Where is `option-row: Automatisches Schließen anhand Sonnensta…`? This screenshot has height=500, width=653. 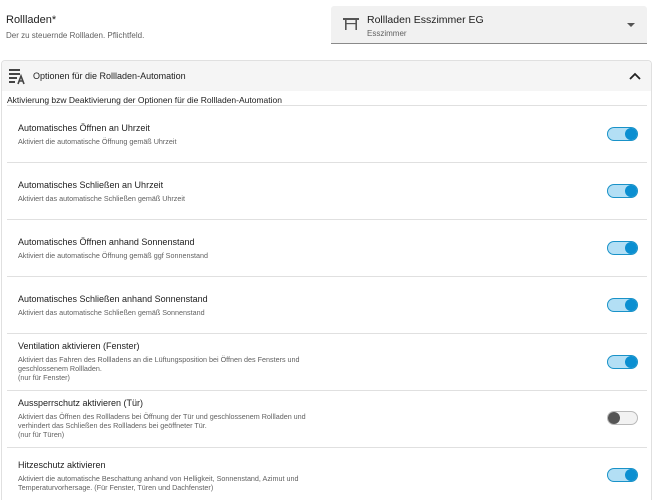 option-row: Automatisches Schließen anhand Sonnensta… is located at coordinates (327, 305).